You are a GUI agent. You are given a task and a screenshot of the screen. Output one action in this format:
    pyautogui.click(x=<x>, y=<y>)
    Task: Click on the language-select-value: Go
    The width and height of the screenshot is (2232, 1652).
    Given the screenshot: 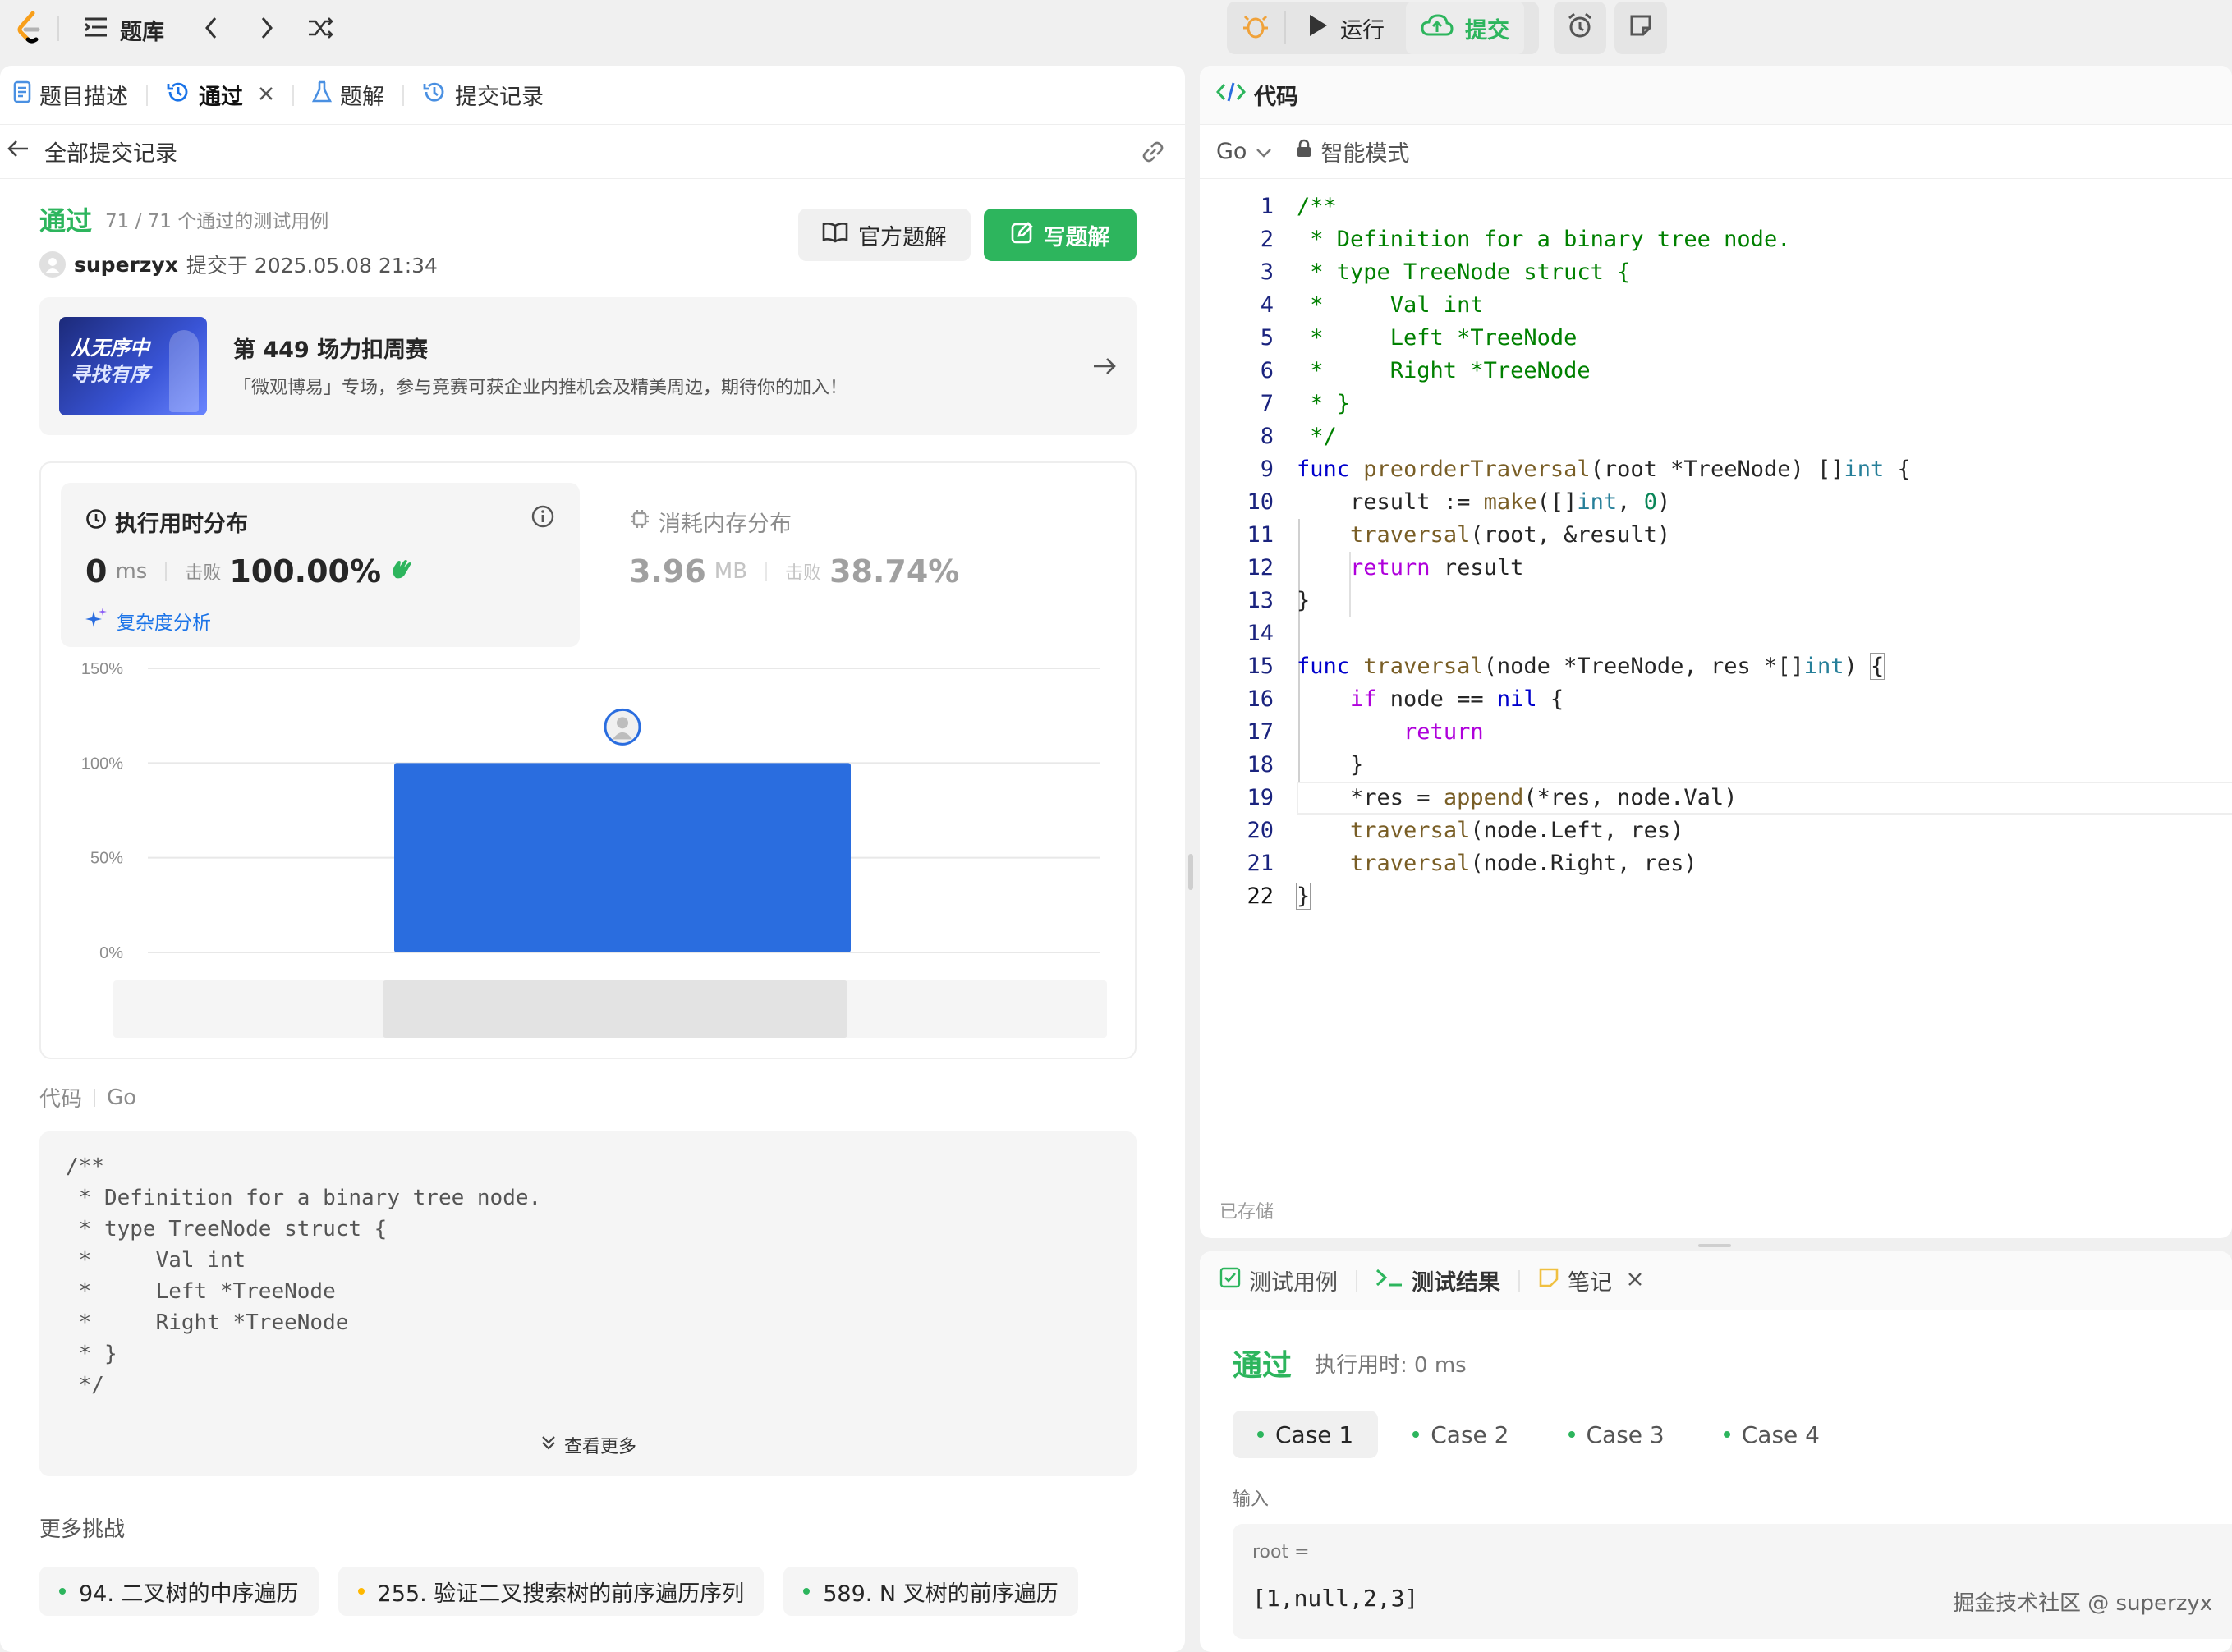 What is the action you would take?
    pyautogui.click(x=1231, y=152)
    